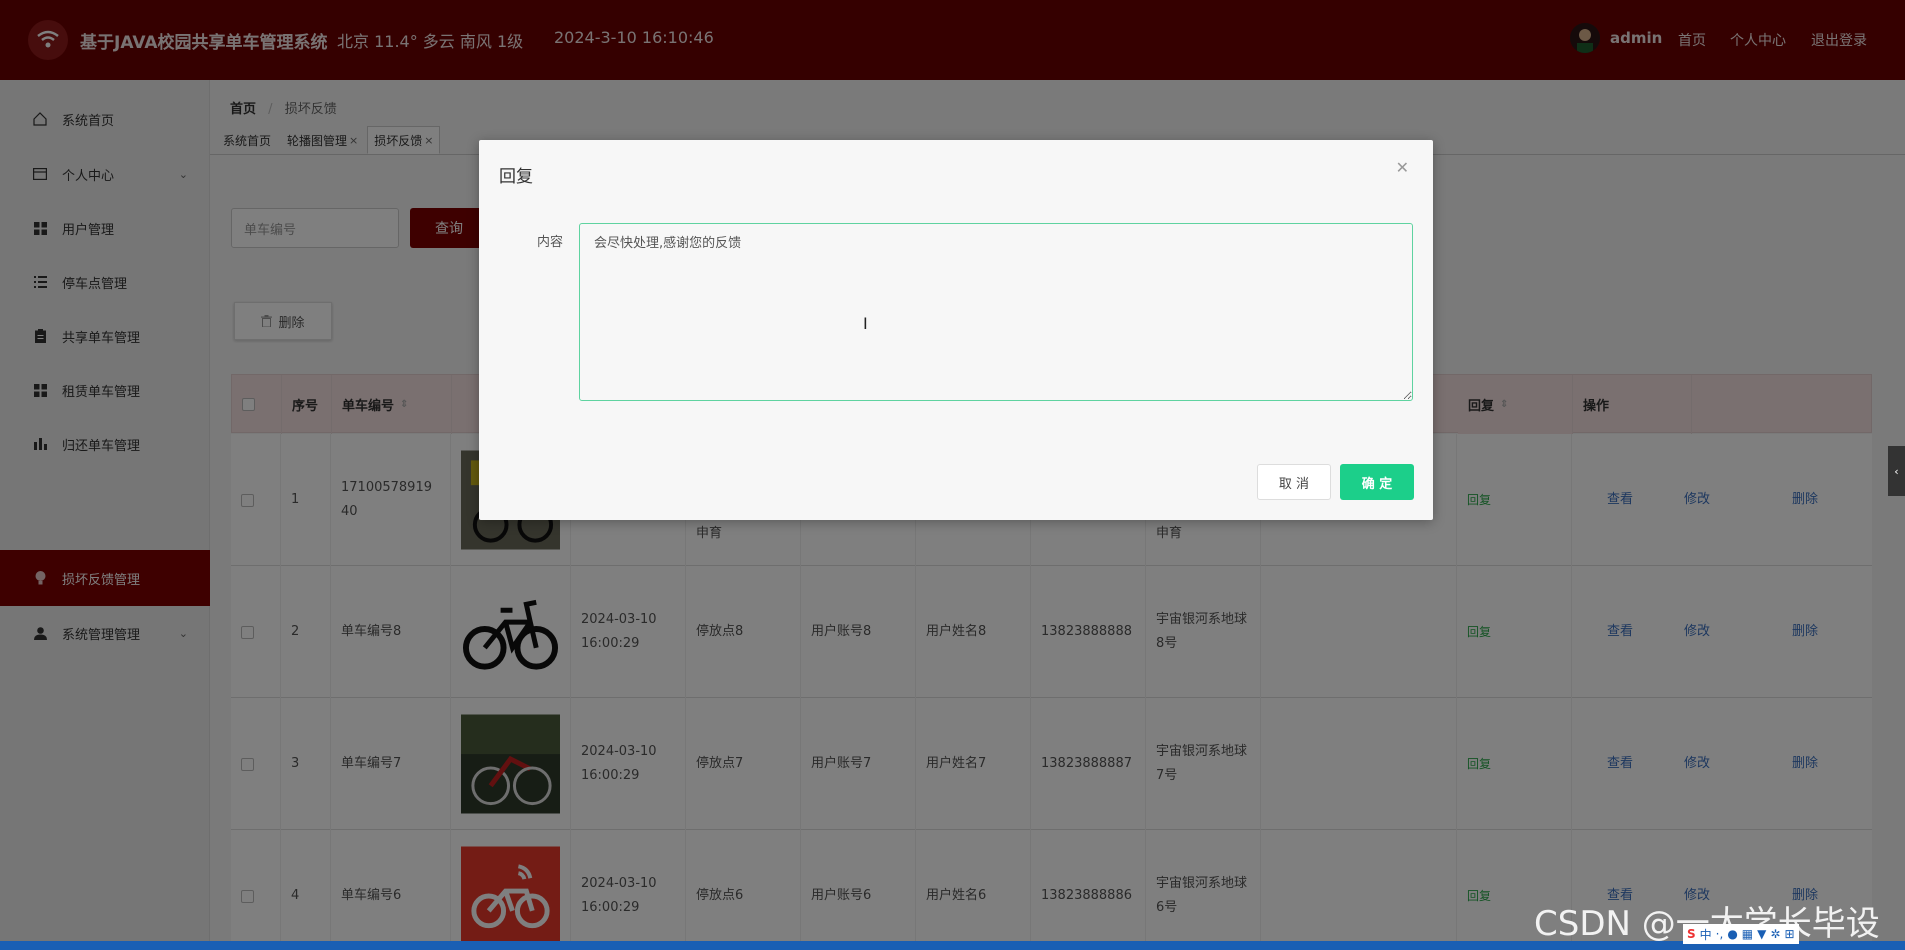  What do you see at coordinates (1747, 934) in the screenshot?
I see `keyboard-icon: ▦` at bounding box center [1747, 934].